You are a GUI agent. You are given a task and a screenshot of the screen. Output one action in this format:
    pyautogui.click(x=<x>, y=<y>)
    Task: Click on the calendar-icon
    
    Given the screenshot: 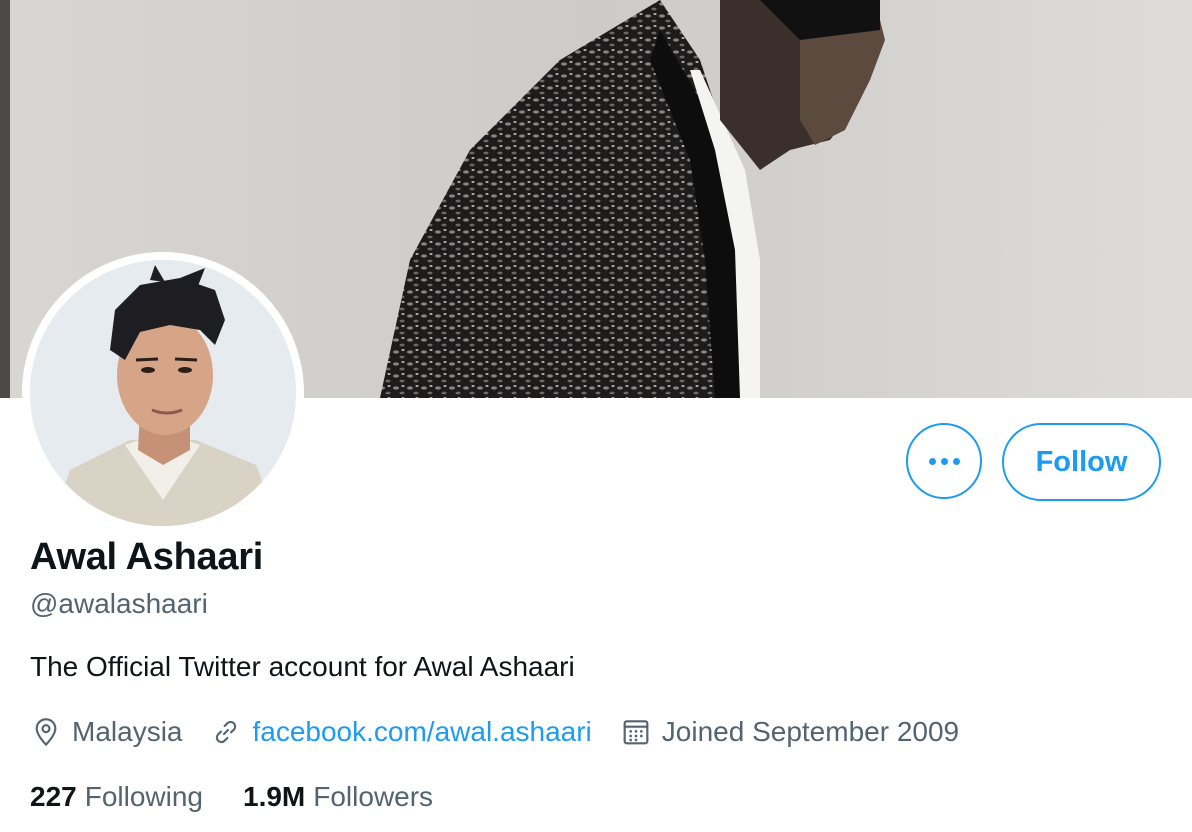 What is the action you would take?
    pyautogui.click(x=636, y=732)
    